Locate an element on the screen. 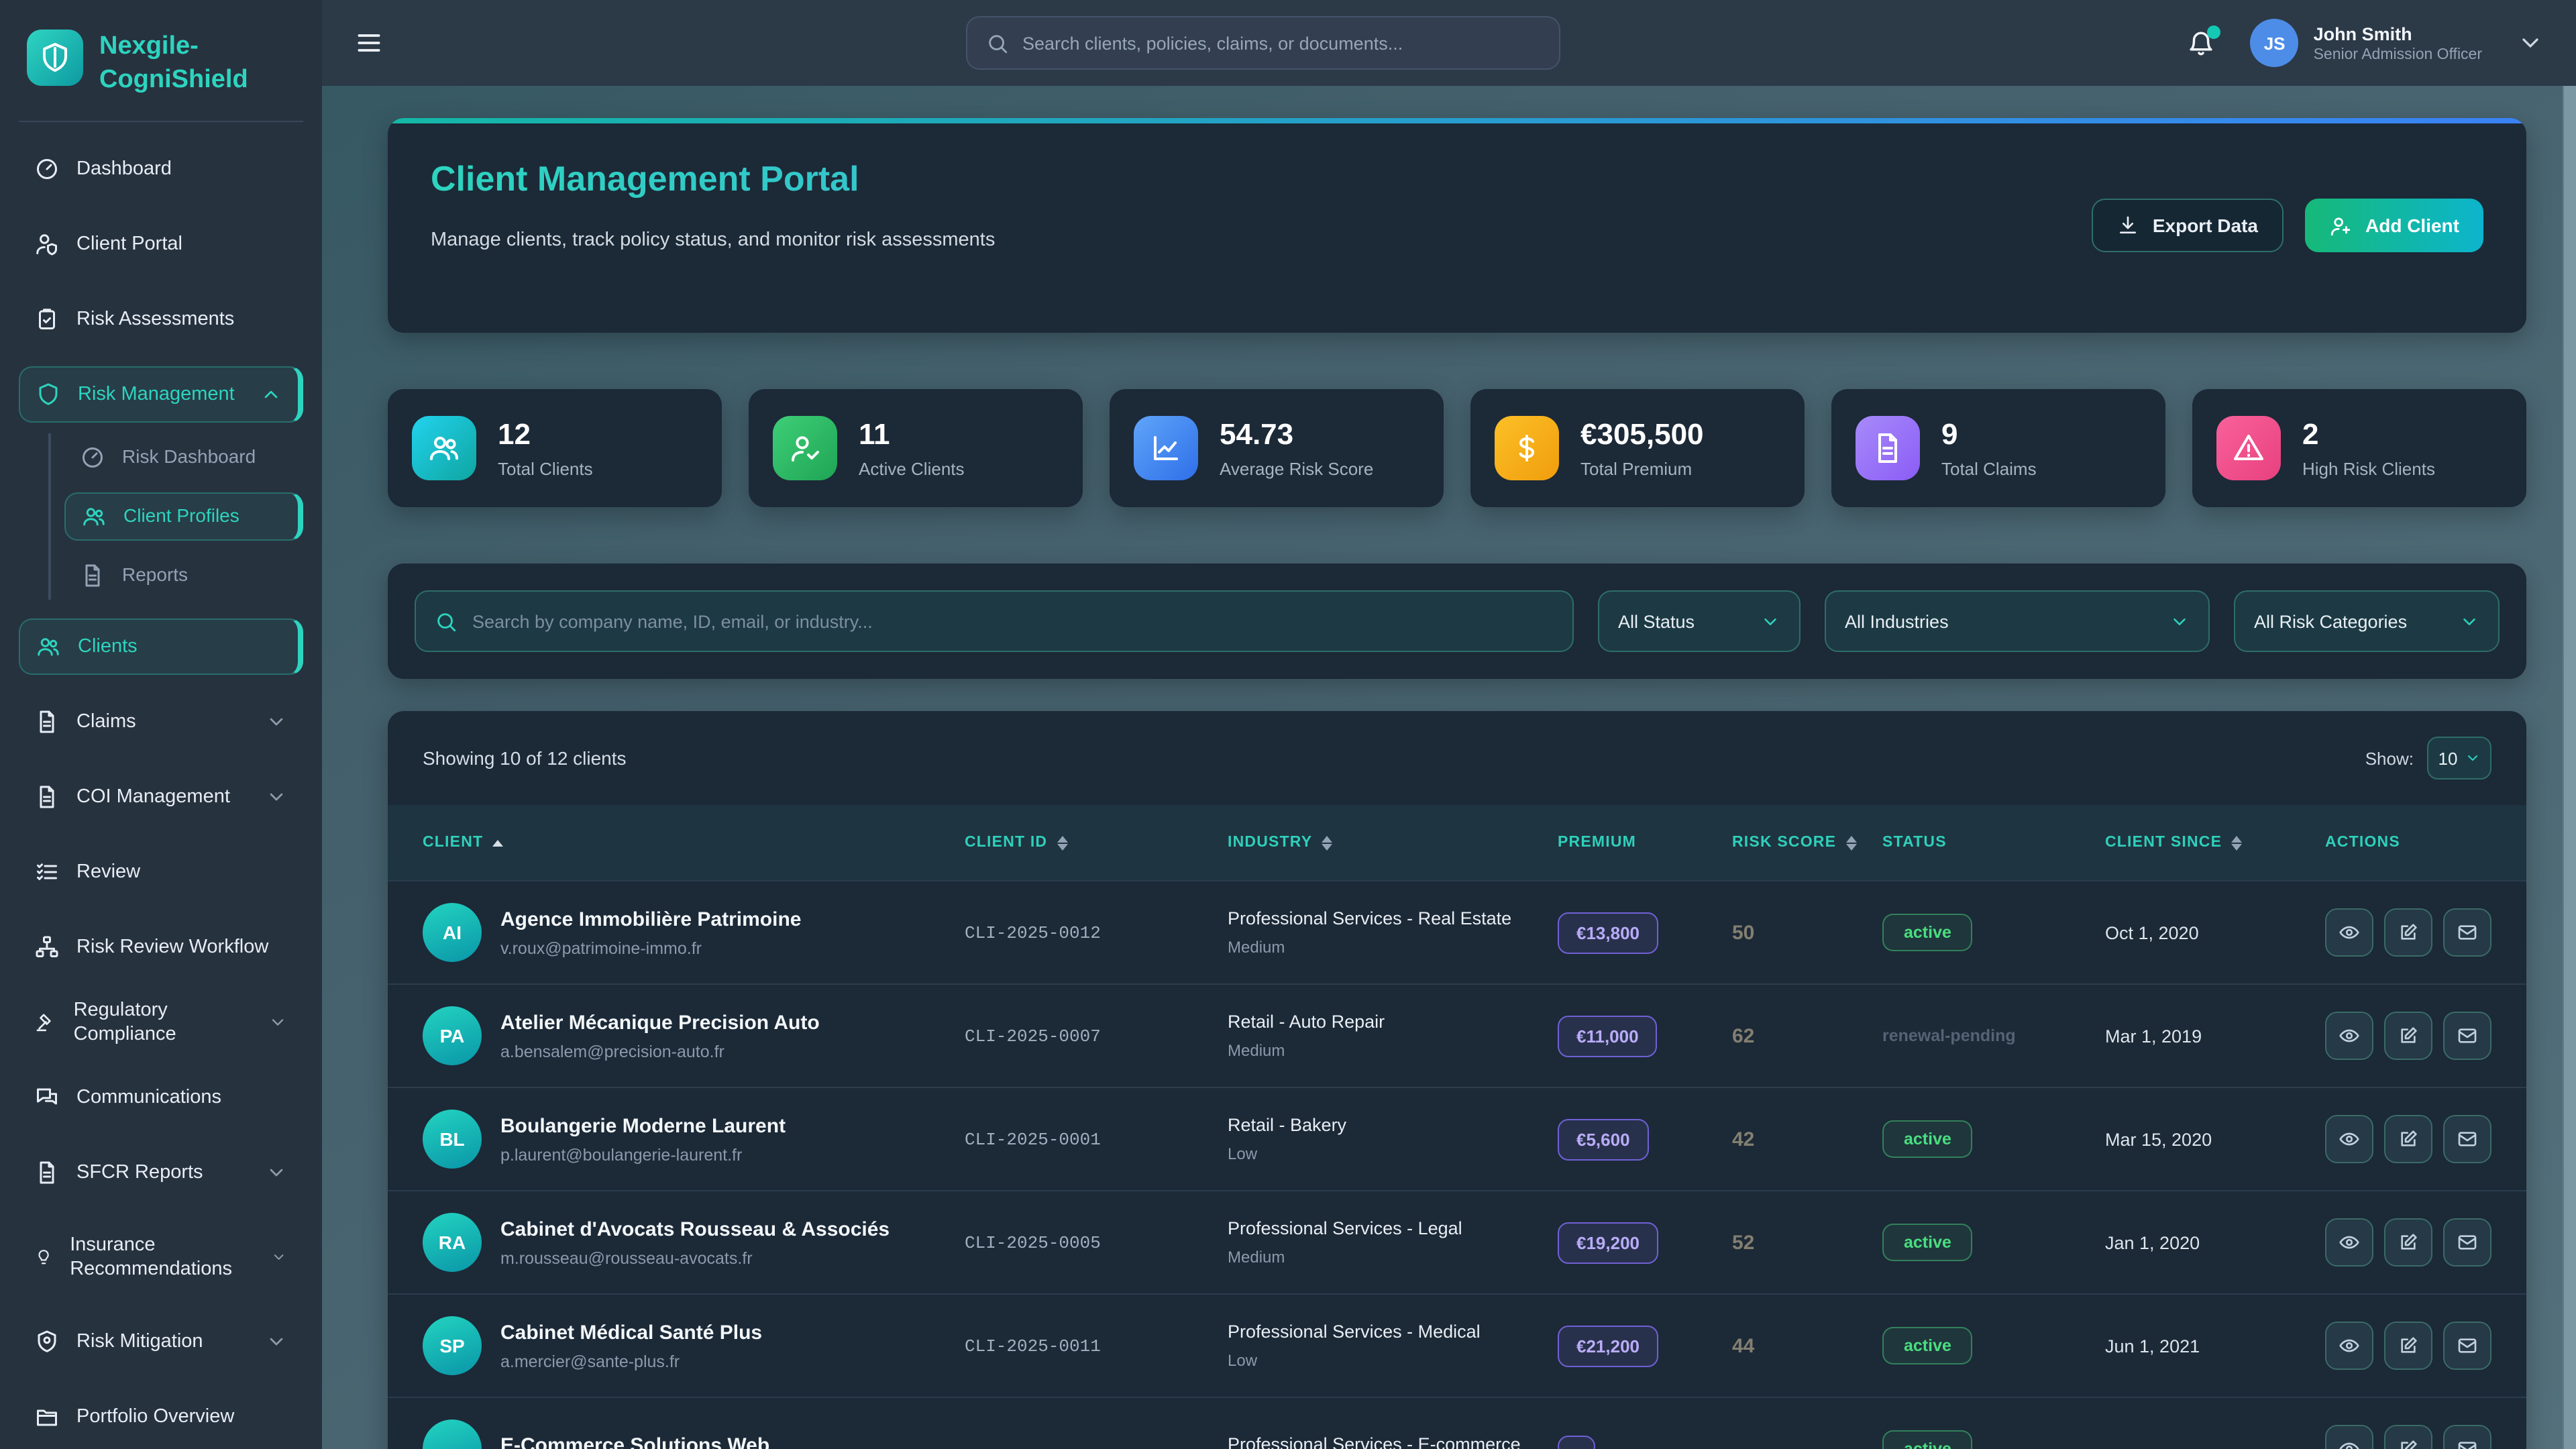  sidebar-item-insurance-recommendations: Insurance Recommendations is located at coordinates (161, 1257).